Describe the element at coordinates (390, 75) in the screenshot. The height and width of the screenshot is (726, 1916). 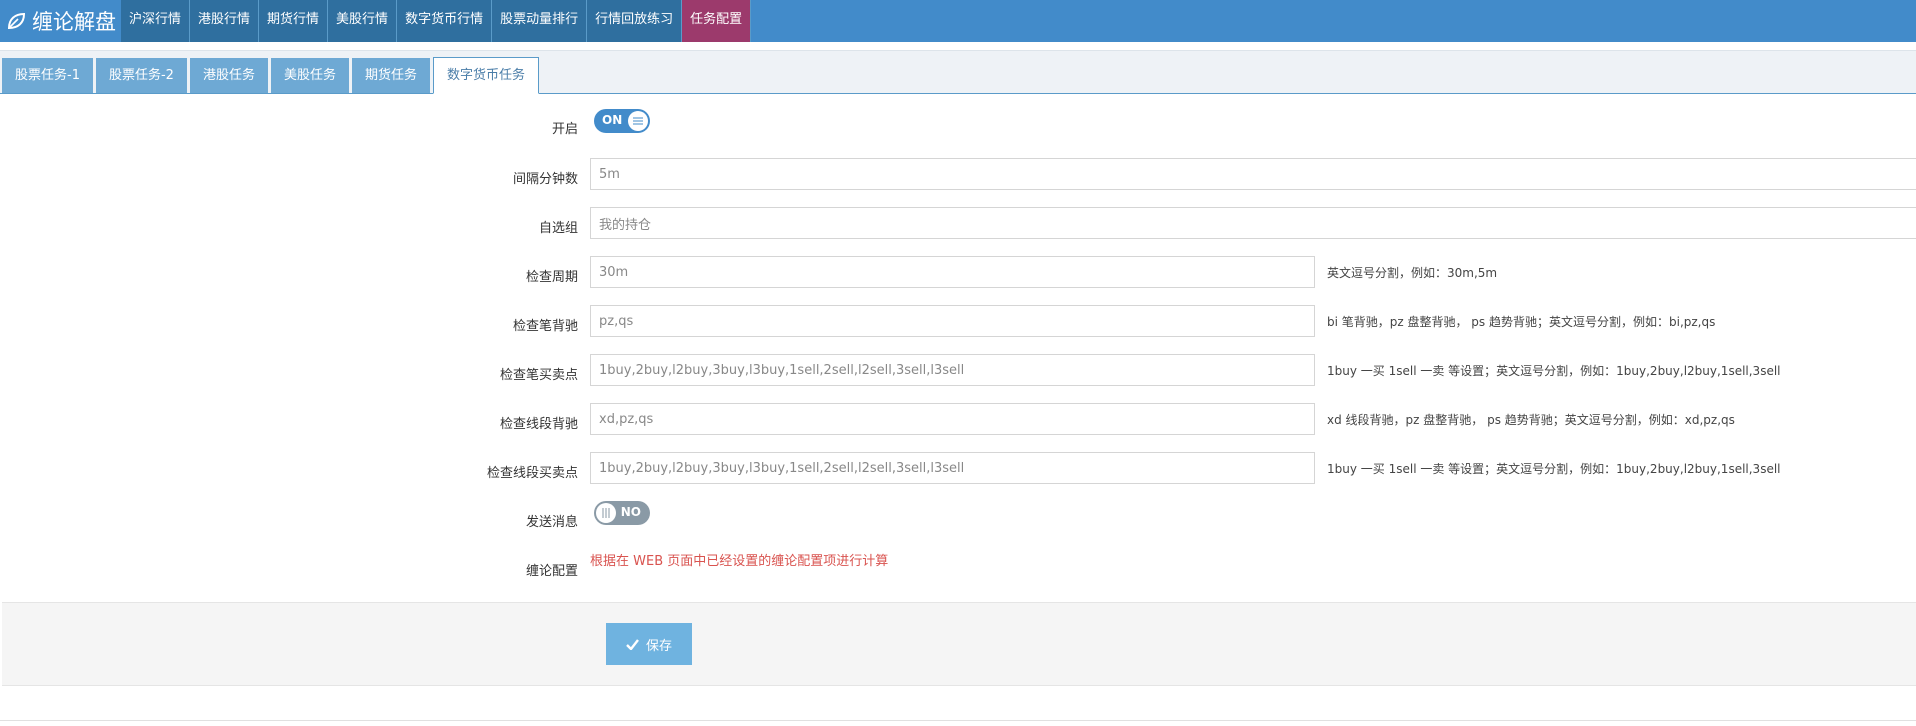
I see `tab-futures-task: 期货任务` at that location.